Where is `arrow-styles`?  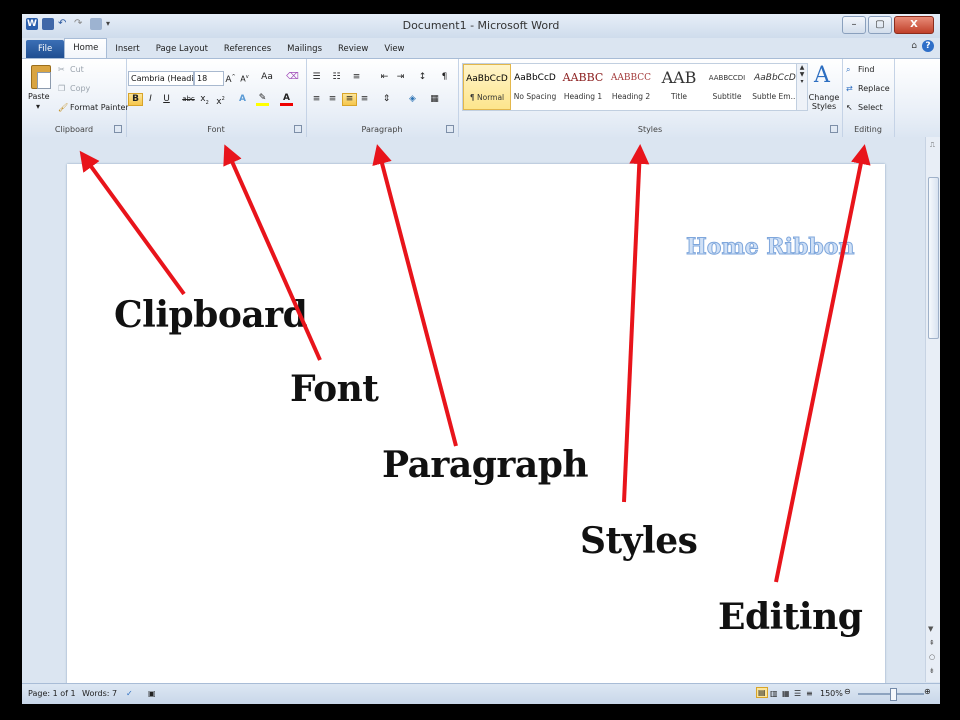 arrow-styles is located at coordinates (636, 323).